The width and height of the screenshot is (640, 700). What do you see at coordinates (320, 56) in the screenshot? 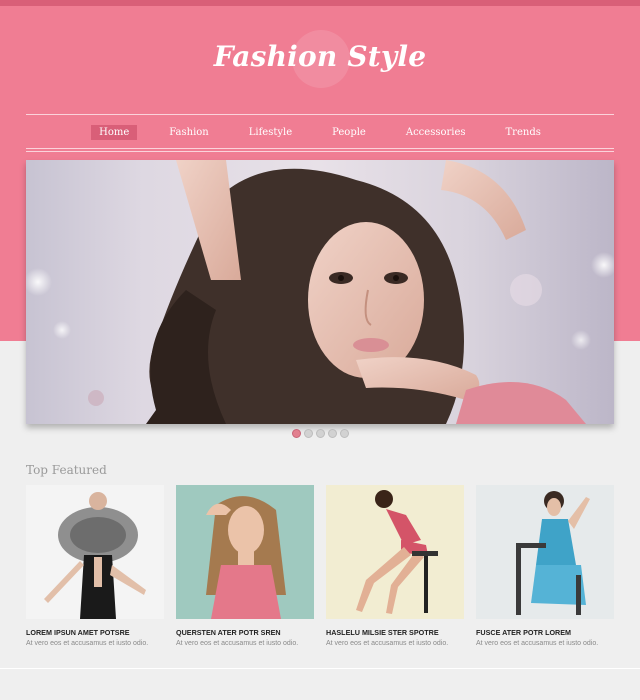
I see `site-logo: Fashion Style` at bounding box center [320, 56].